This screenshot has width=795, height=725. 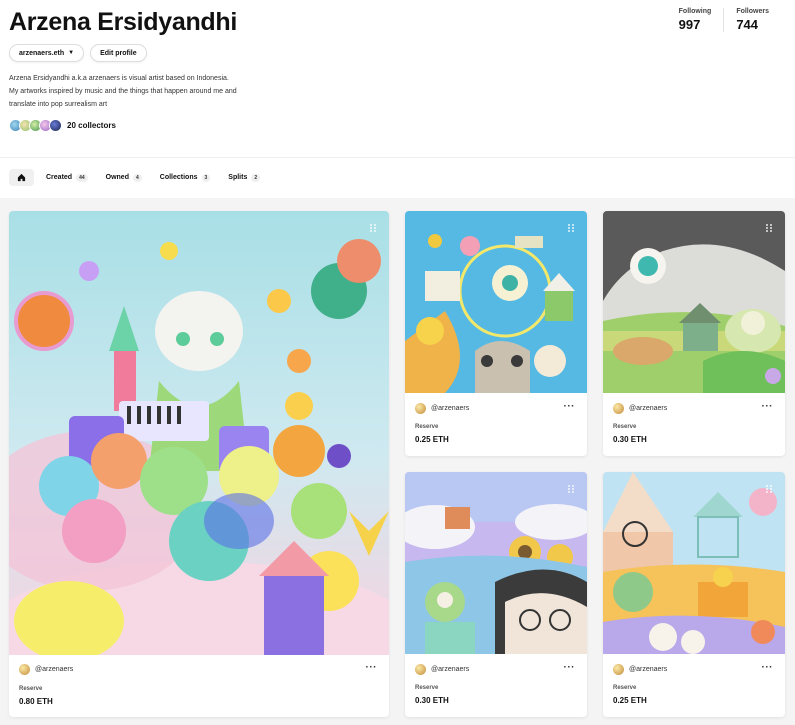 I want to click on tab-label: Owned, so click(x=117, y=177).